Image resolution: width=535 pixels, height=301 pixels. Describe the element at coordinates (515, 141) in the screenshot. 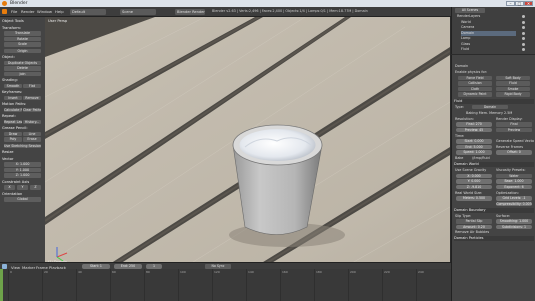

I see `generate-speed-checkbox: Generate Speed Vectors` at that location.